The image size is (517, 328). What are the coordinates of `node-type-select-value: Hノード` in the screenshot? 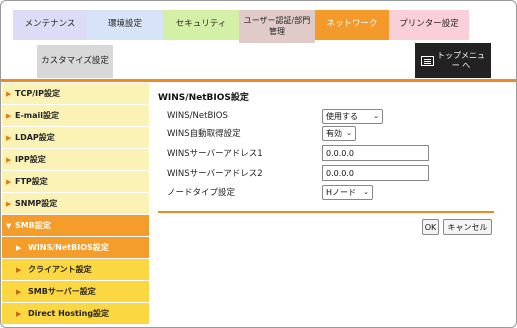 It's located at (341, 192).